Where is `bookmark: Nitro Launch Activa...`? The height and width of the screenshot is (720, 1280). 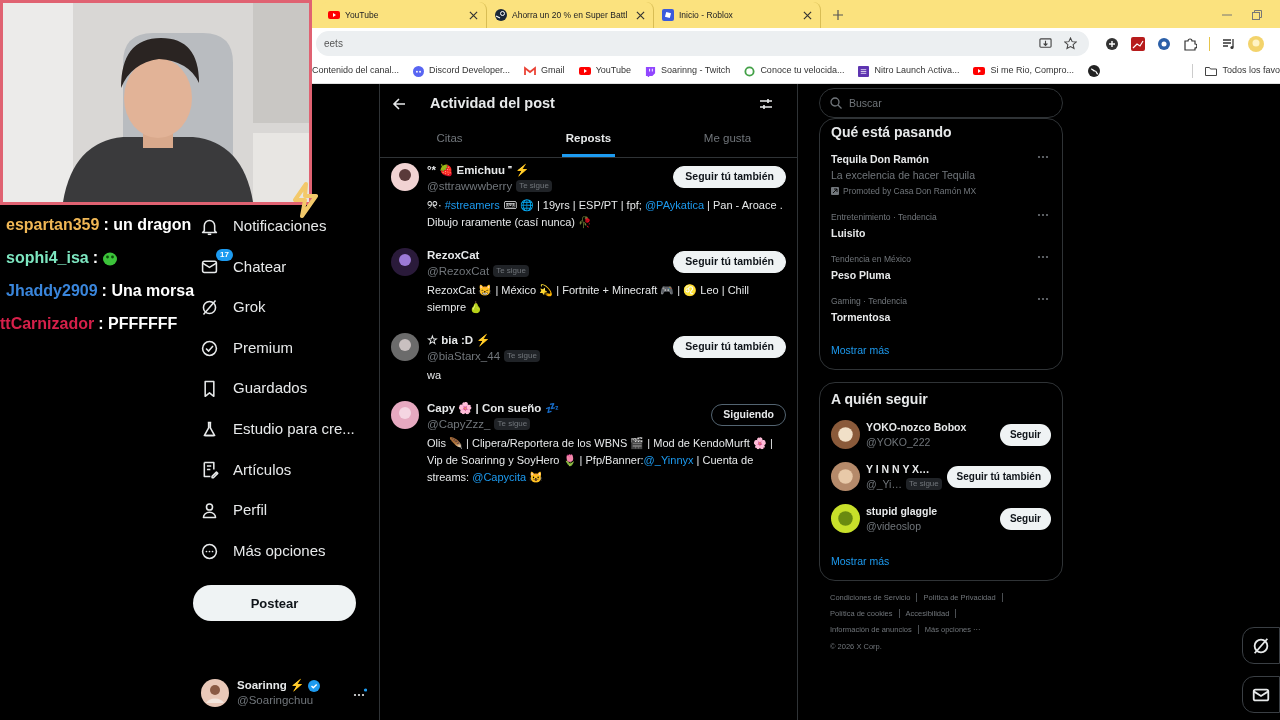 bookmark: Nitro Launch Activa... is located at coordinates (909, 71).